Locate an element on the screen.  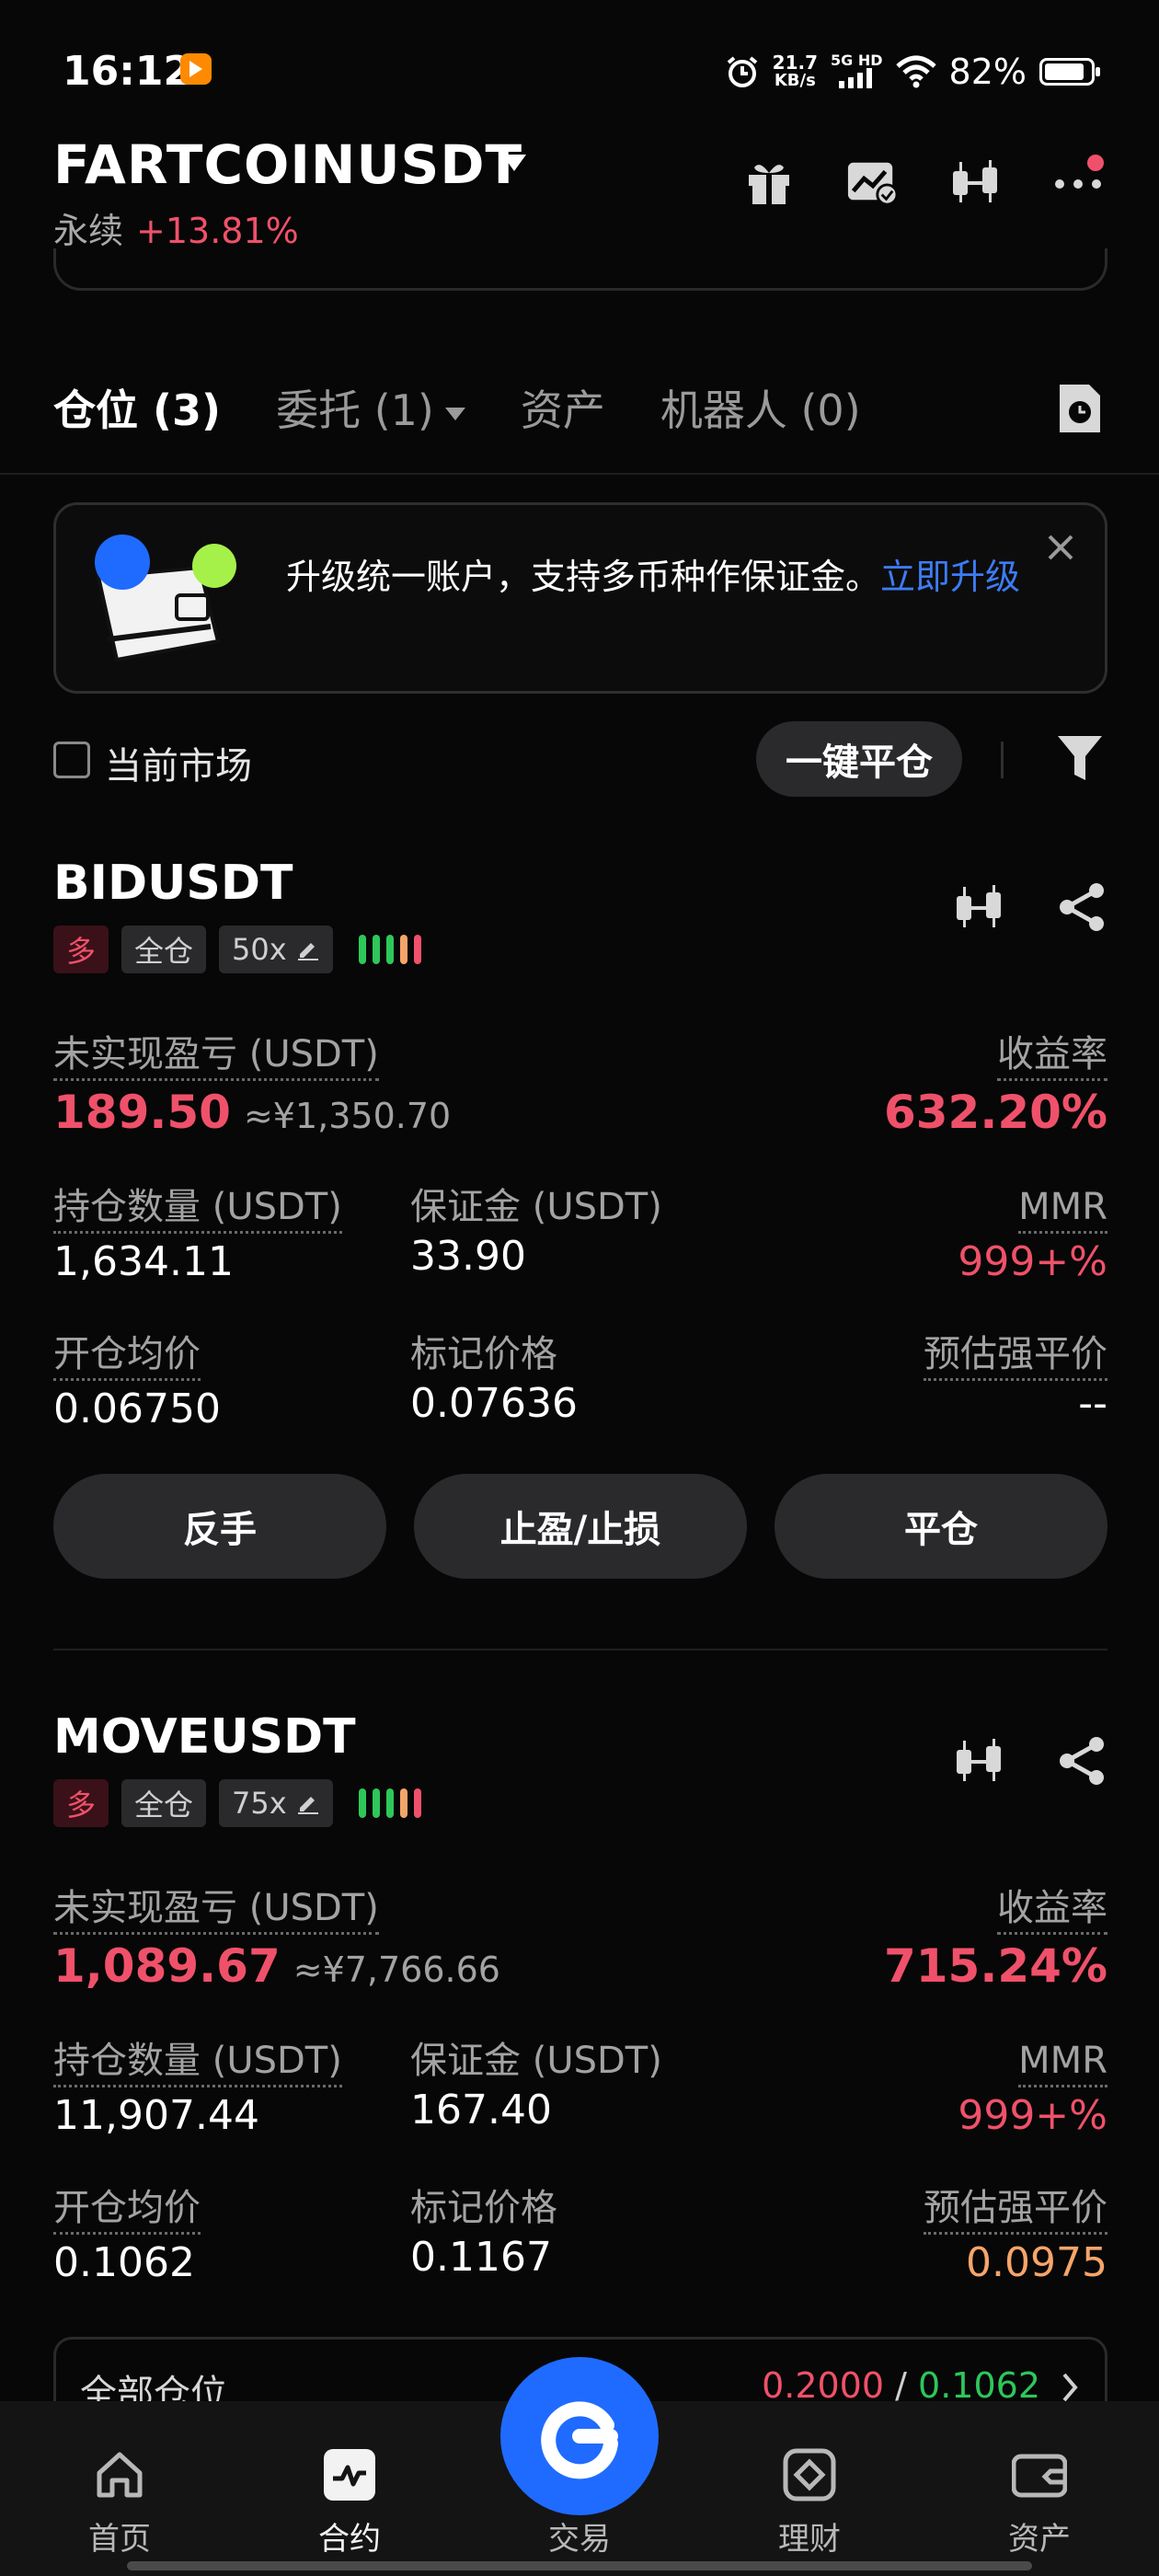
current-market-checkbox is located at coordinates (71, 760).